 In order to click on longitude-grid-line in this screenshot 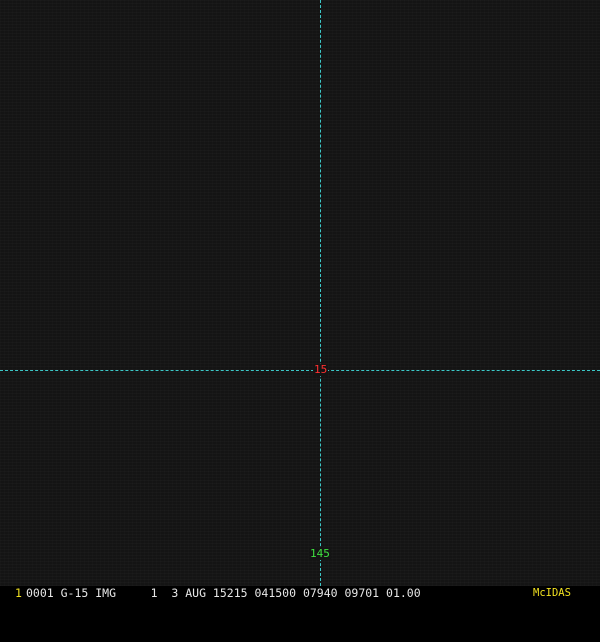, I will do `click(320, 293)`.